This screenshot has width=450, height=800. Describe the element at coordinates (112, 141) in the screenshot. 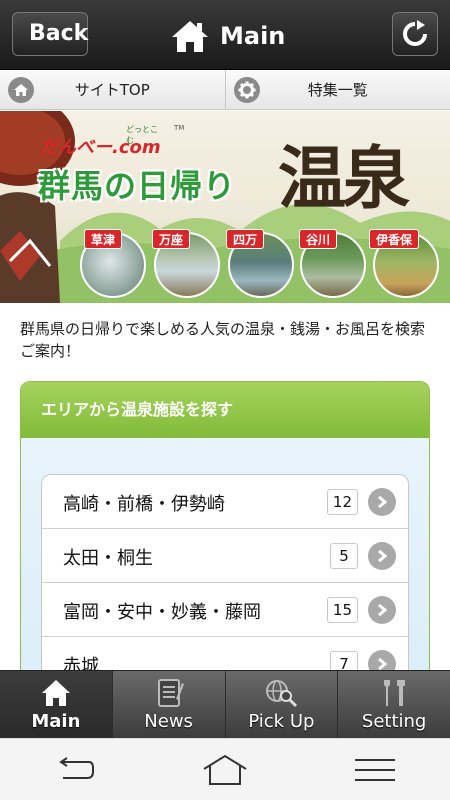

I see `brand-logo: だんべー.com どっとこむ TM` at that location.